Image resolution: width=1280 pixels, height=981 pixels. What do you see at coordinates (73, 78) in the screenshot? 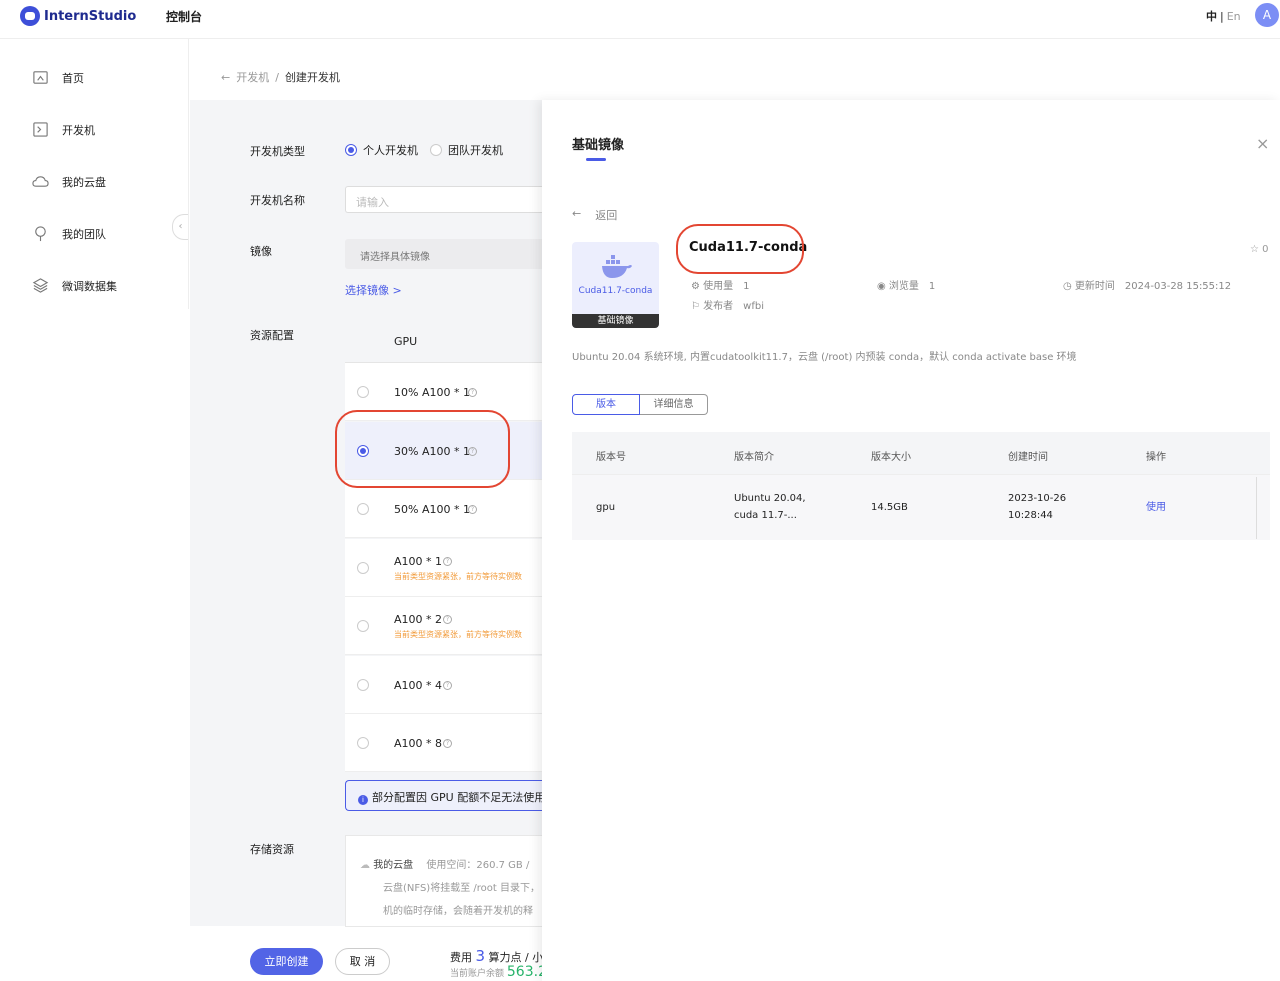
I see `sidebar-item-label: 首页` at bounding box center [73, 78].